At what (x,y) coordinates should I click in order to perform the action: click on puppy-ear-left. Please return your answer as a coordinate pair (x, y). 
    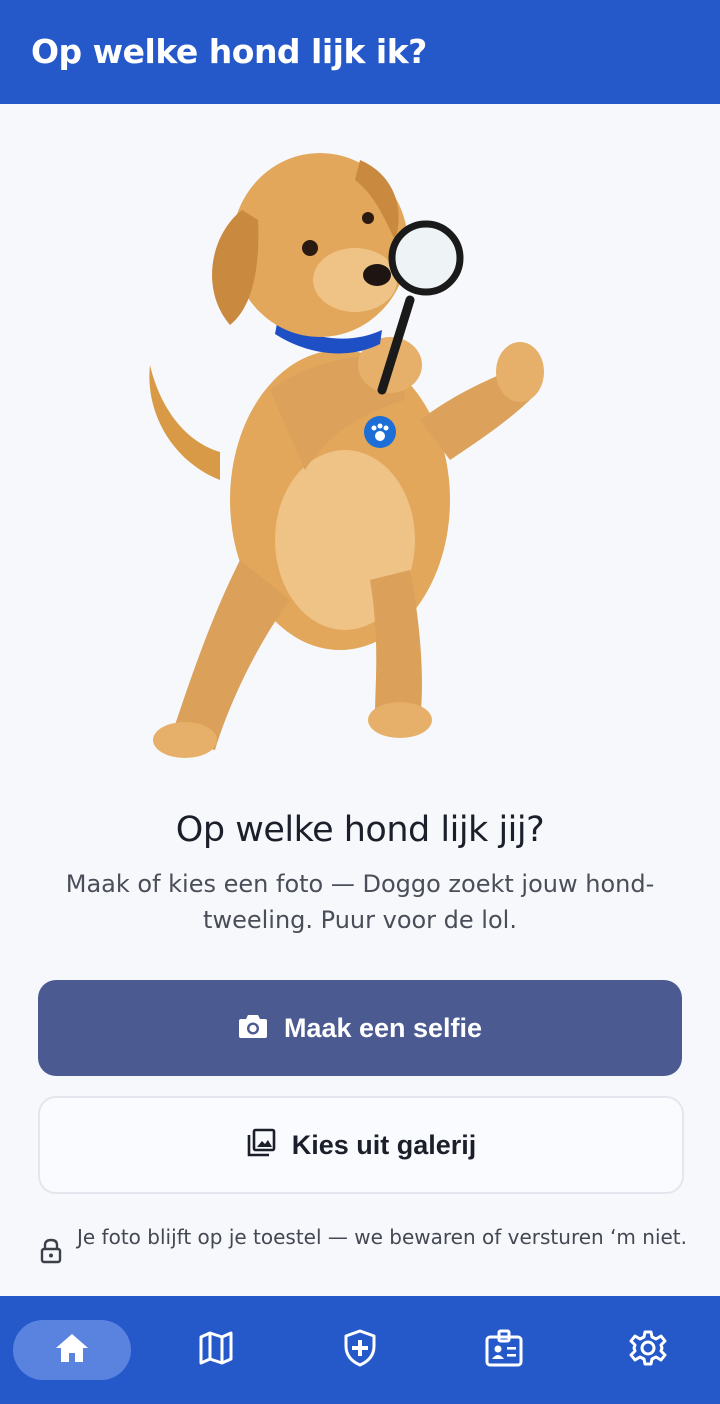
    Looking at the image, I should click on (235, 267).